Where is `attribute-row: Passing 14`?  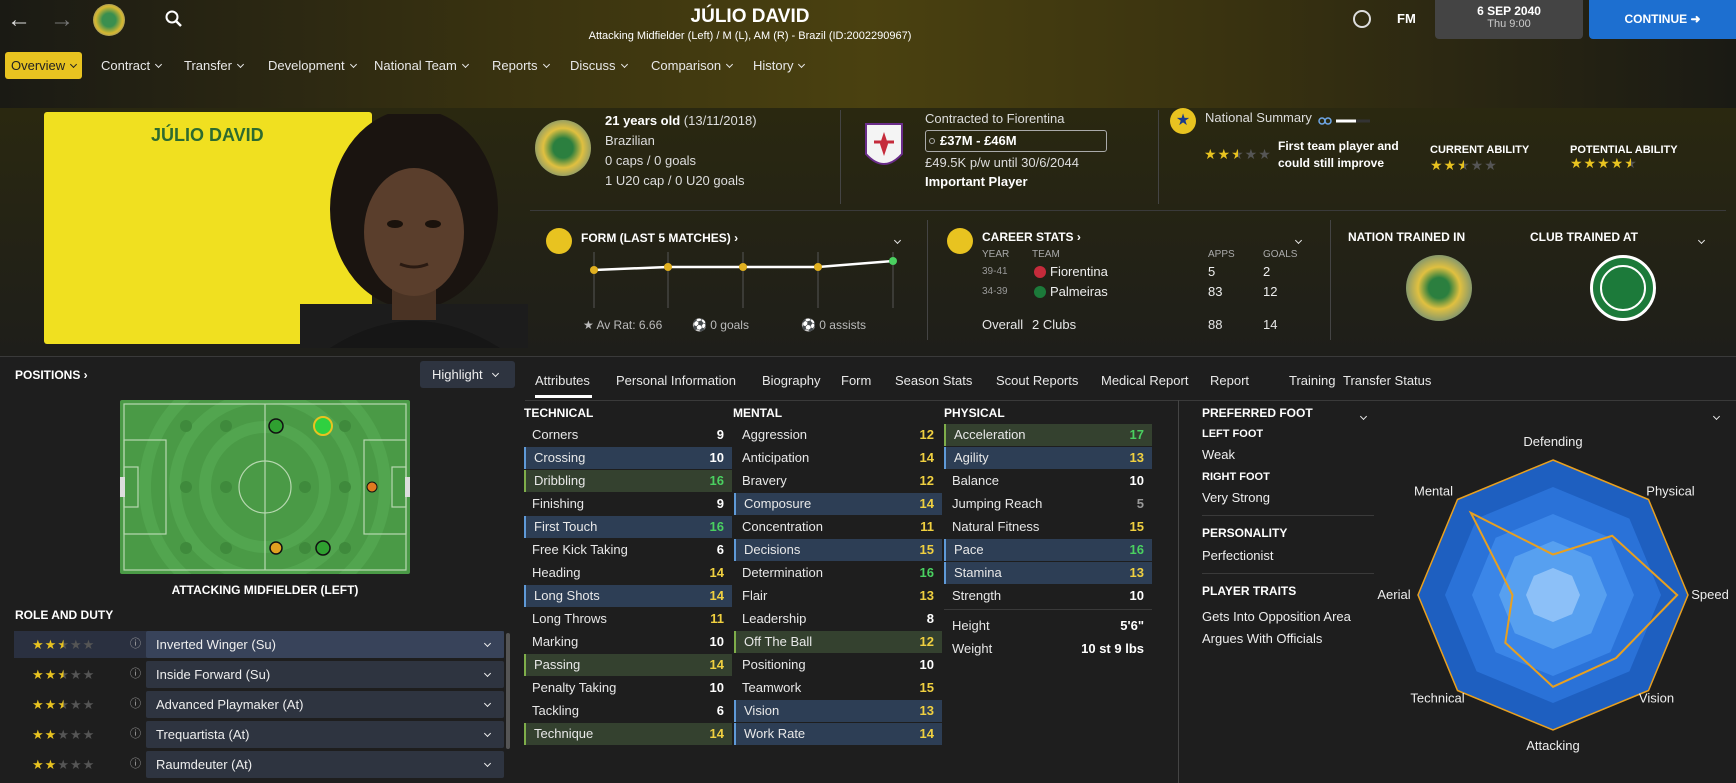 attribute-row: Passing 14 is located at coordinates (628, 665).